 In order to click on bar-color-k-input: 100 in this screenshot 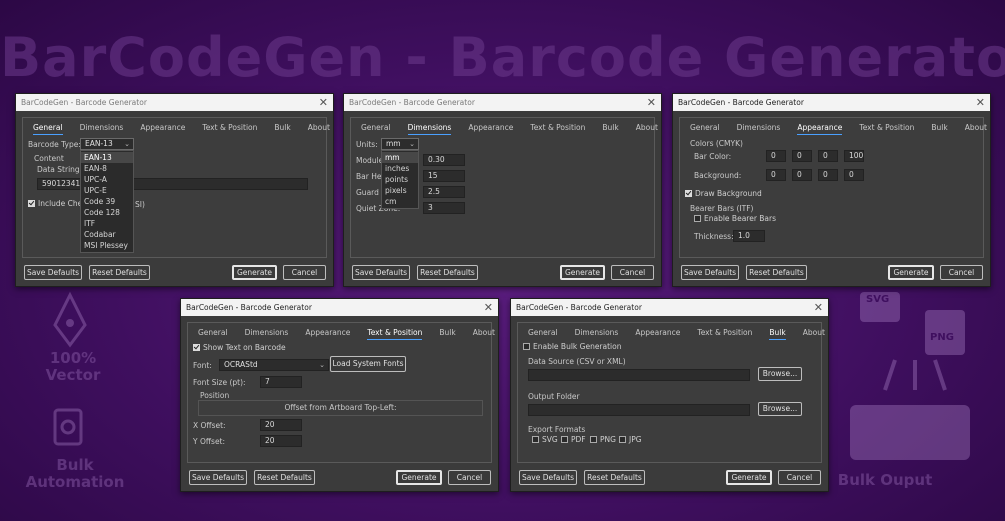, I will do `click(854, 156)`.